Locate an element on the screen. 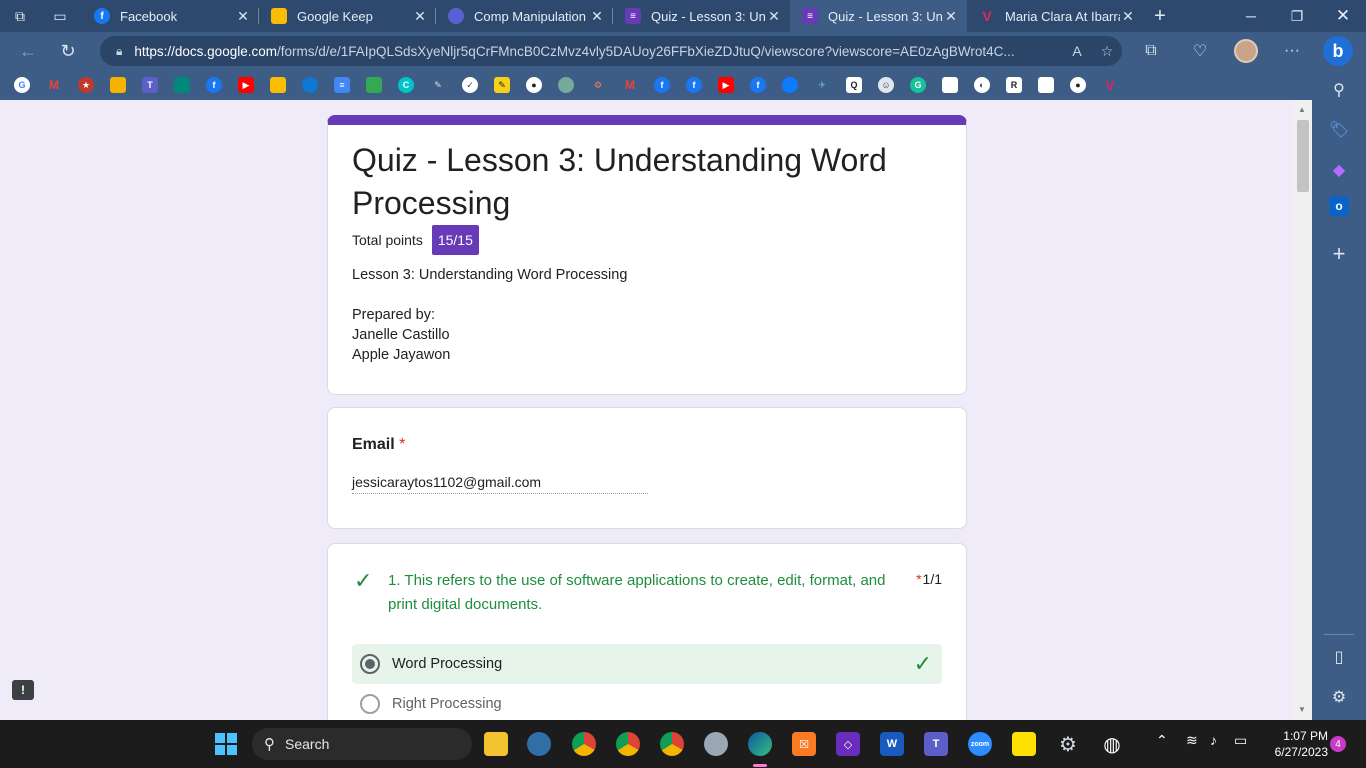 Image resolution: width=1366 pixels, height=768 pixels. search-app-icon: Q is located at coordinates (854, 85).